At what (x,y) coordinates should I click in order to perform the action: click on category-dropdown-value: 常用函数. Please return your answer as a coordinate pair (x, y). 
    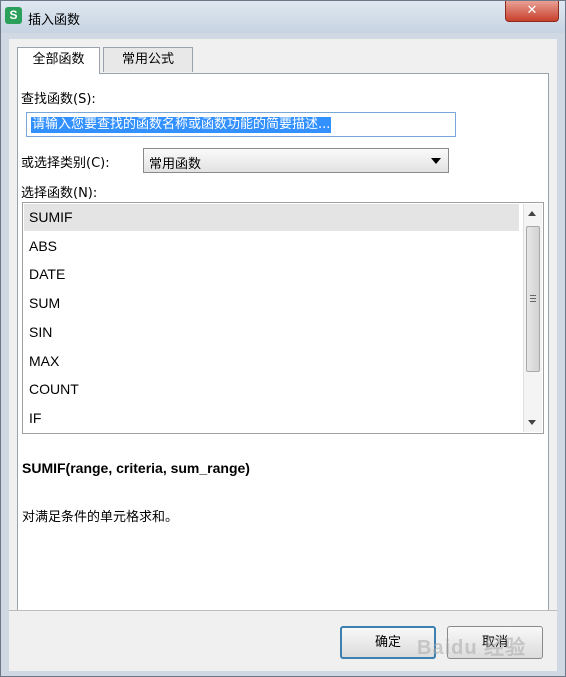
    Looking at the image, I should click on (175, 164).